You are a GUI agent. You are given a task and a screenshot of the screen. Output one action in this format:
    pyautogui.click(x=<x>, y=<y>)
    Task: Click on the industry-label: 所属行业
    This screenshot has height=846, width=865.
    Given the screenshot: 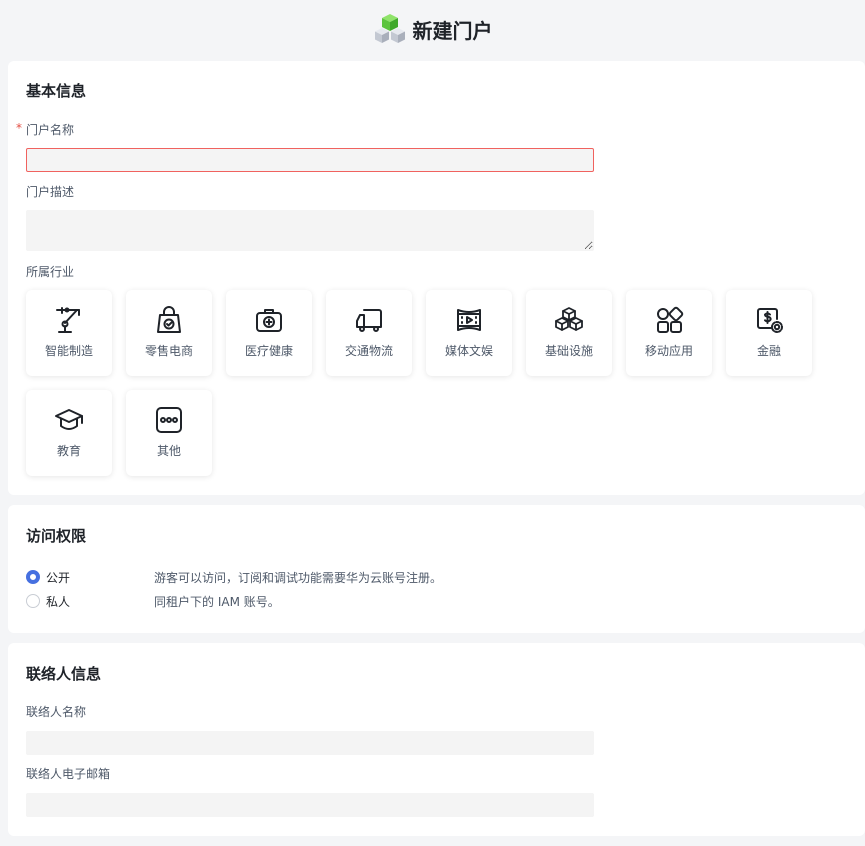 What is the action you would take?
    pyautogui.click(x=50, y=272)
    